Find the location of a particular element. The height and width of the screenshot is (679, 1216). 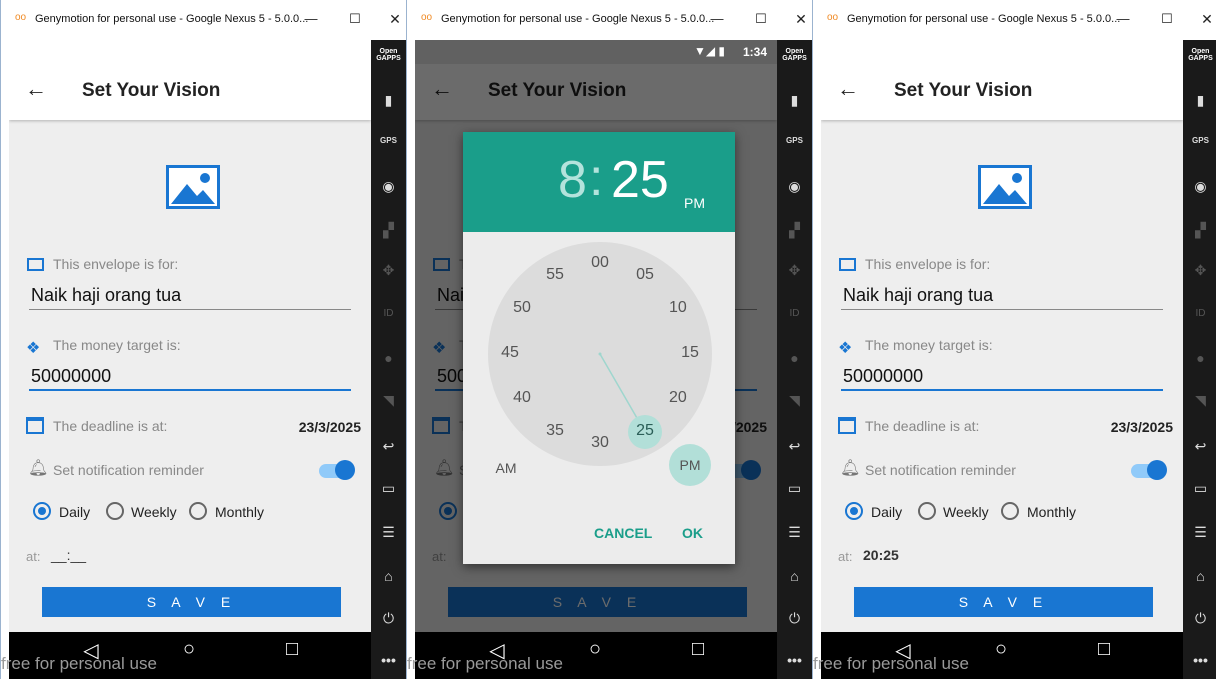

time-value: __:__ is located at coordinates (68, 555).